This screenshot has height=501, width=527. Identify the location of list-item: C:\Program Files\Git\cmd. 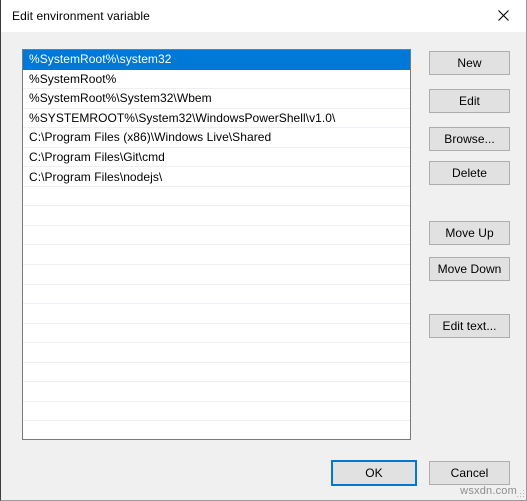
(216, 158).